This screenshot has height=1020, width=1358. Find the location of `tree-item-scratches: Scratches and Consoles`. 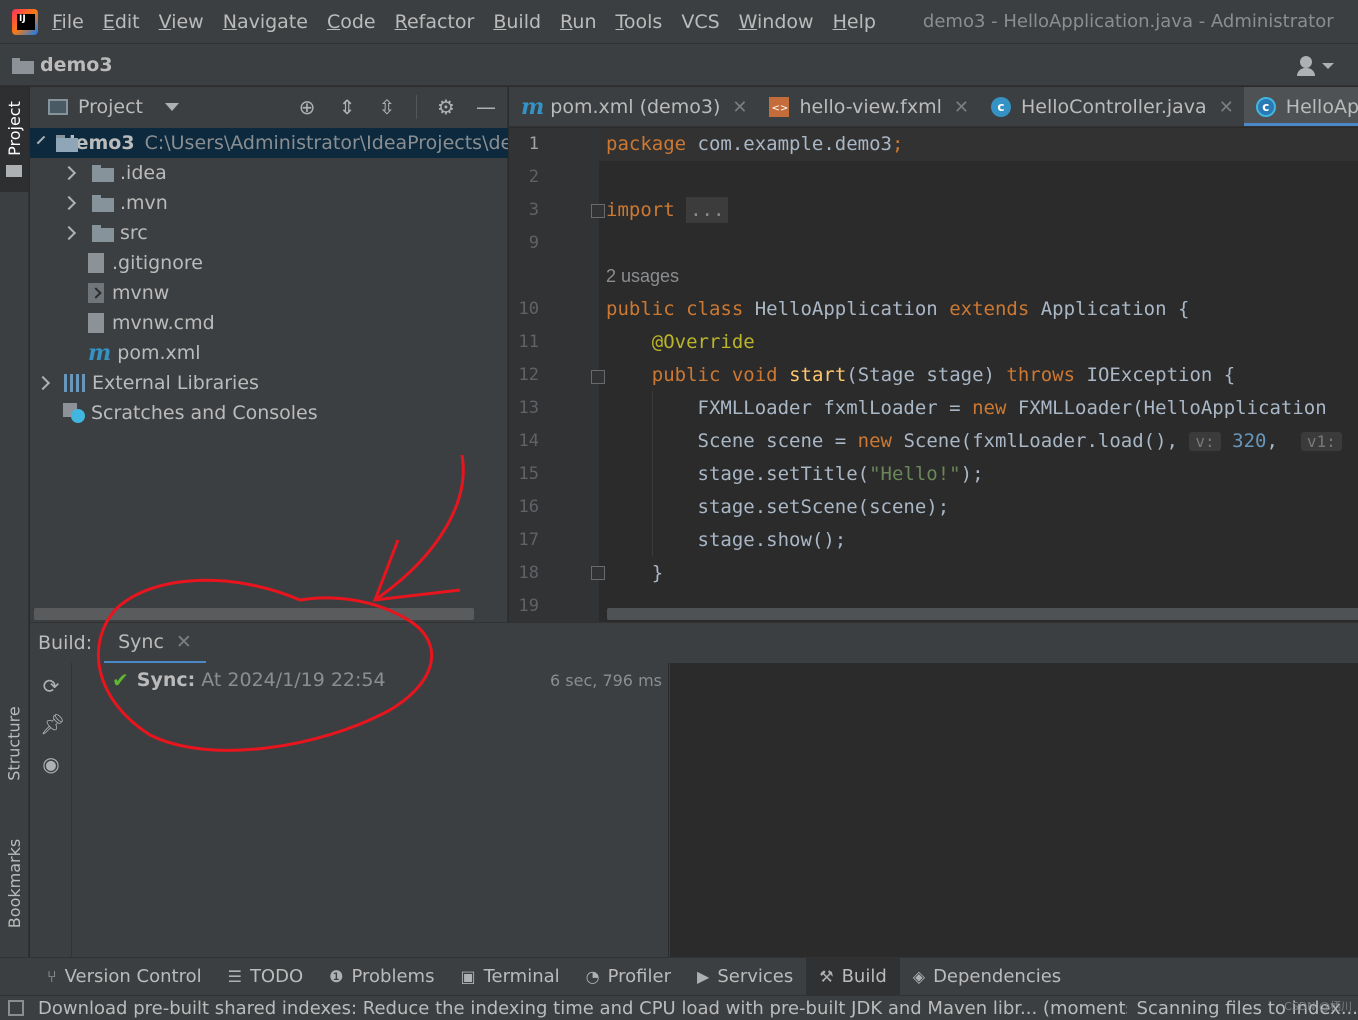

tree-item-scratches: Scratches and Consoles is located at coordinates (269, 413).